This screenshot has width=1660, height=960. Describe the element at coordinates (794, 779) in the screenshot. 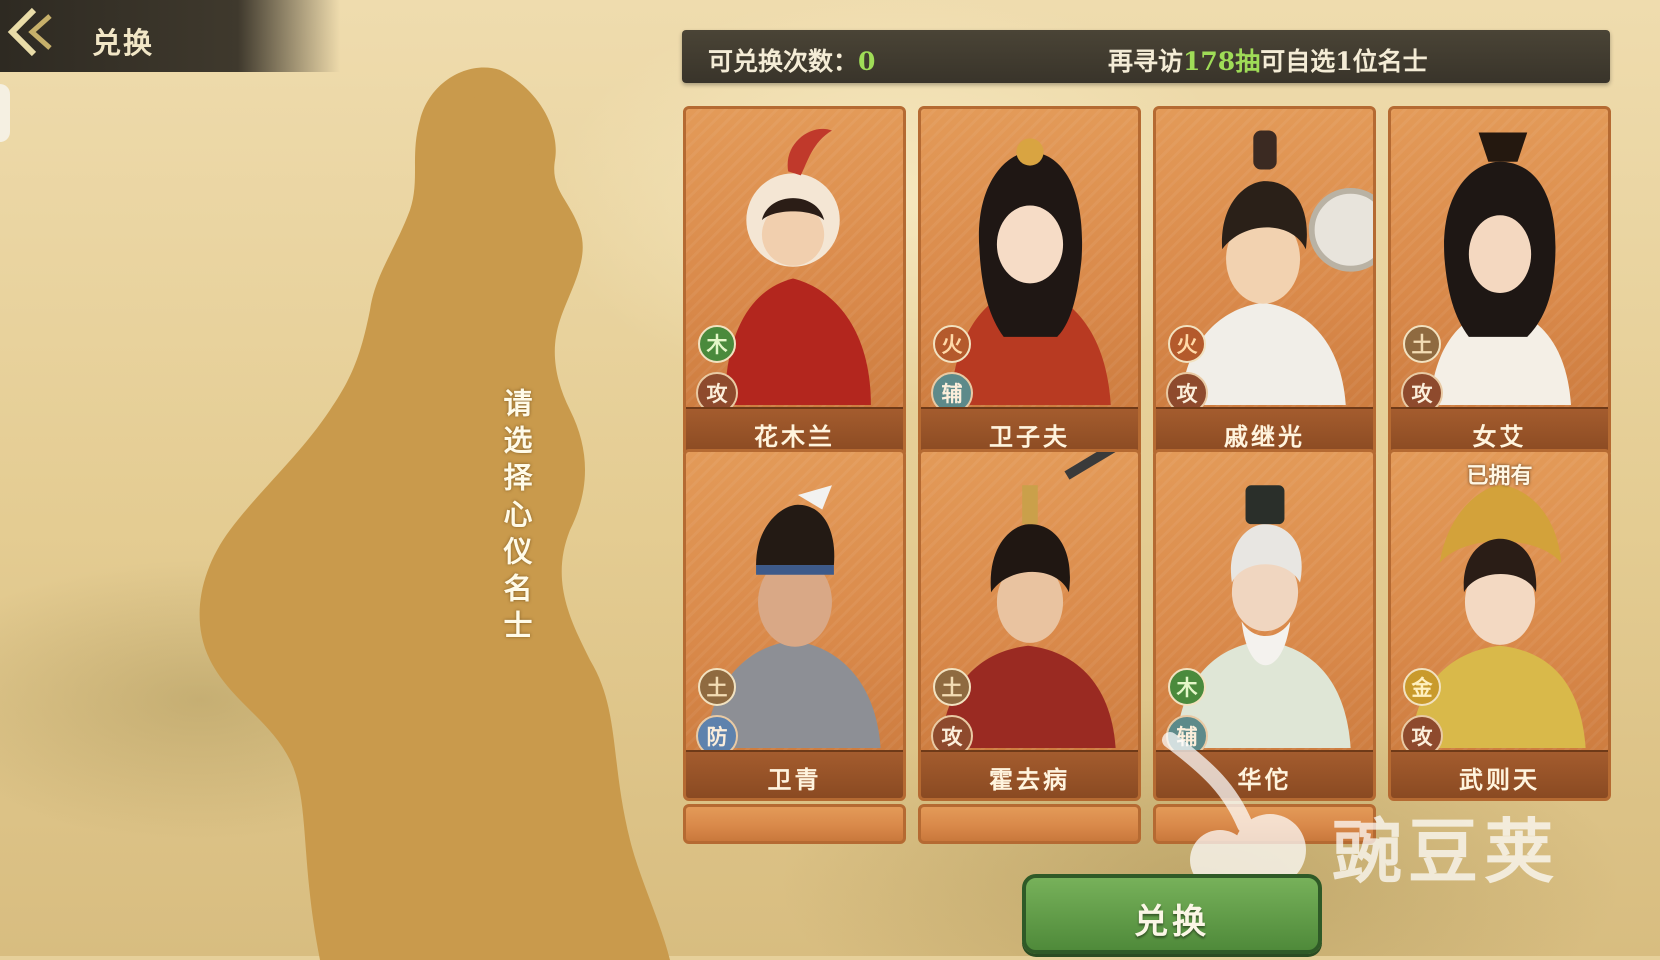

I see `character-name: 卫青` at that location.